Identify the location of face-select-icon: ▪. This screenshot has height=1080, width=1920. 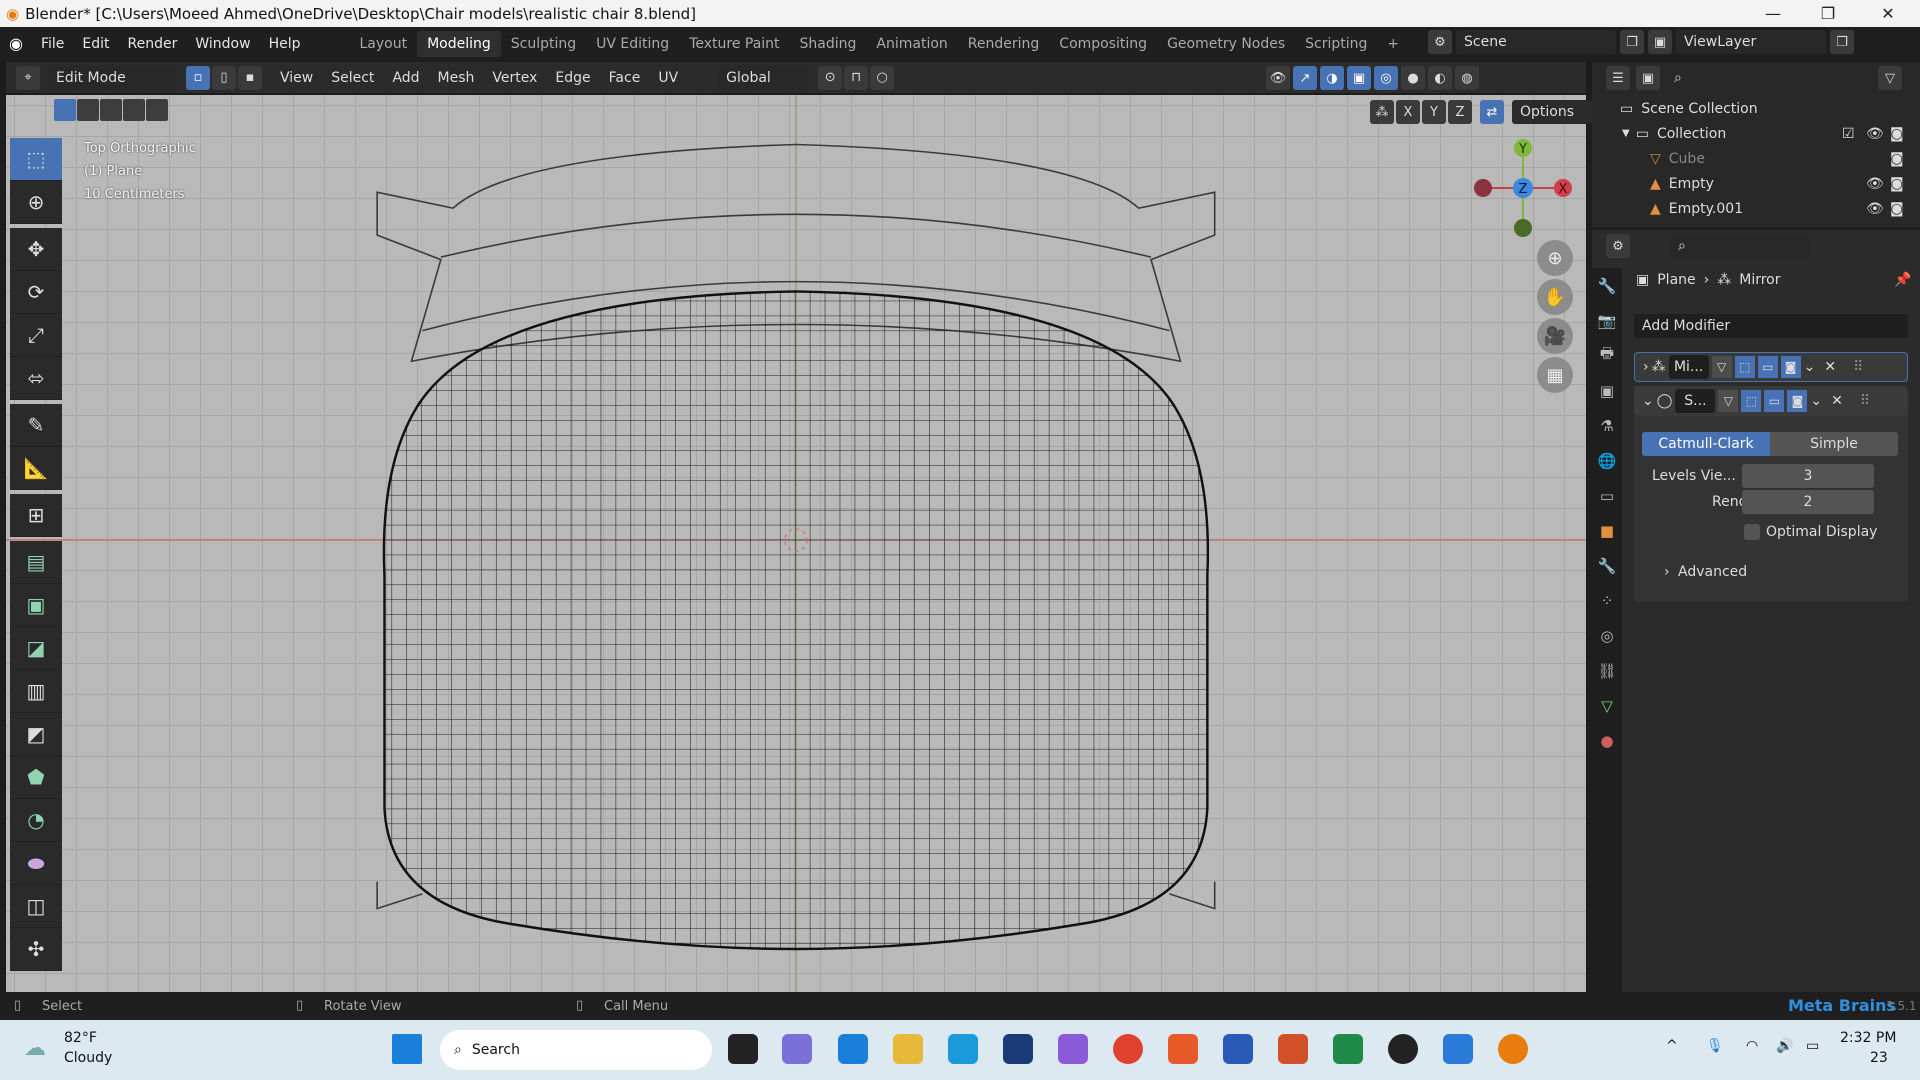
(250, 77).